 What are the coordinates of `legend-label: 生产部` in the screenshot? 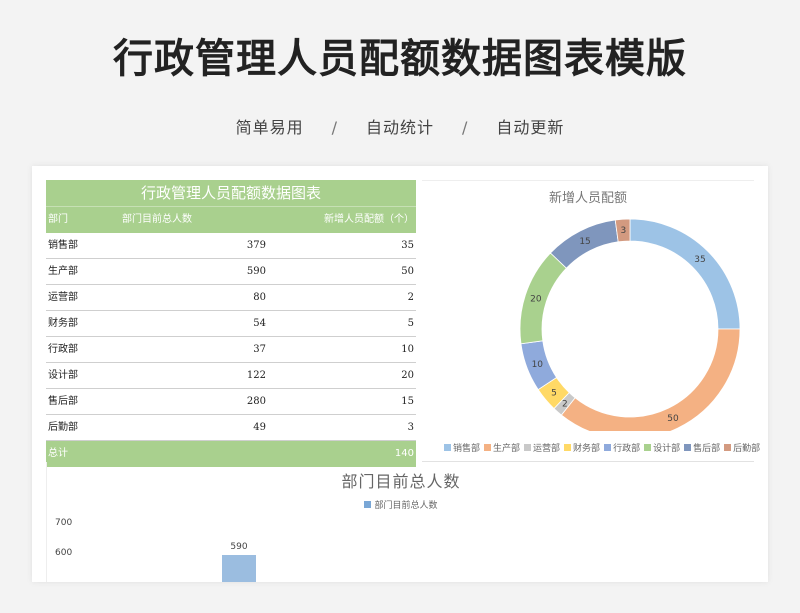 It's located at (507, 449).